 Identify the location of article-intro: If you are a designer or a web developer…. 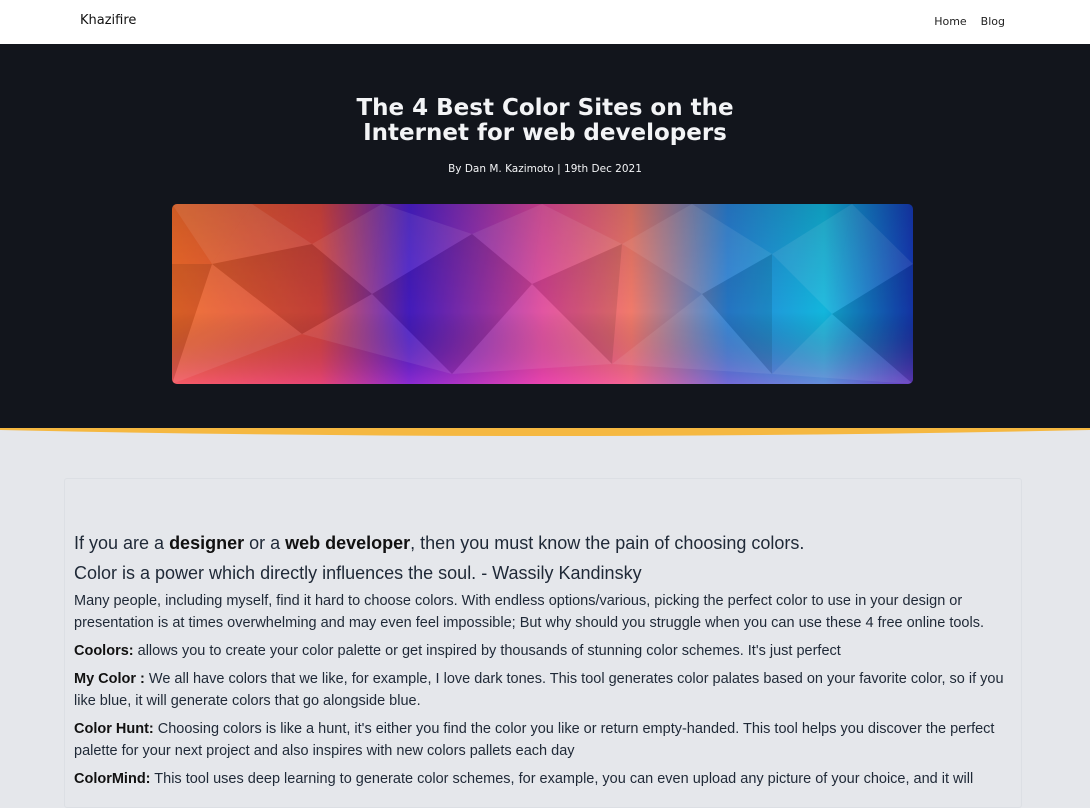
(544, 543).